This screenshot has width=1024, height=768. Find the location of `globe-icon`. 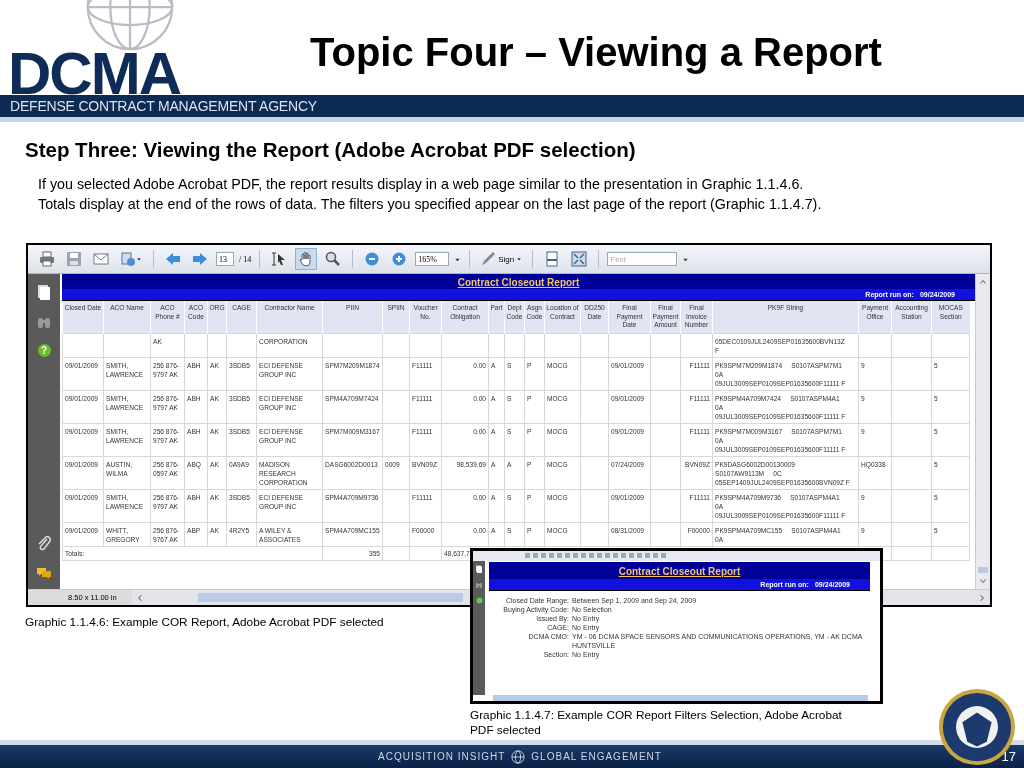

globe-icon is located at coordinates (518, 756).